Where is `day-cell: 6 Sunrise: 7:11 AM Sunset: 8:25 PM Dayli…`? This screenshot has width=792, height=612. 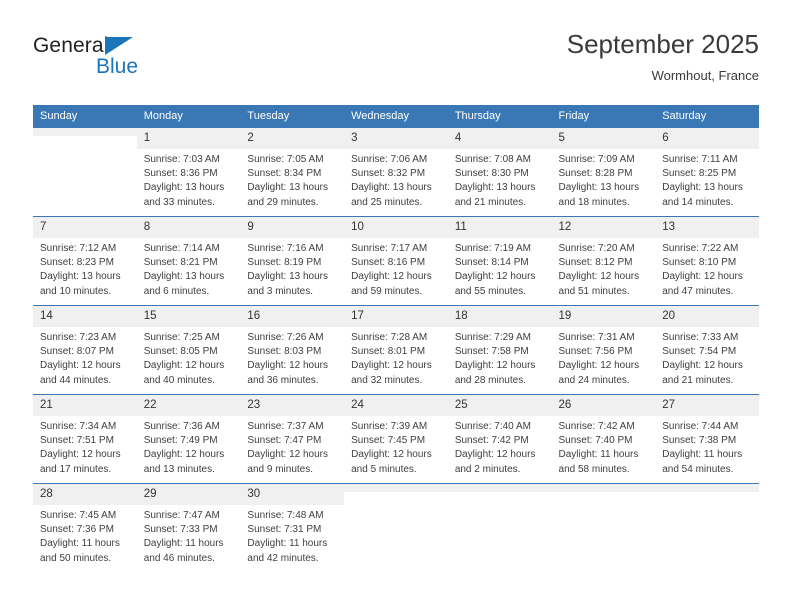
day-cell: 6 Sunrise: 7:11 AM Sunset: 8:25 PM Dayli… is located at coordinates (707, 172).